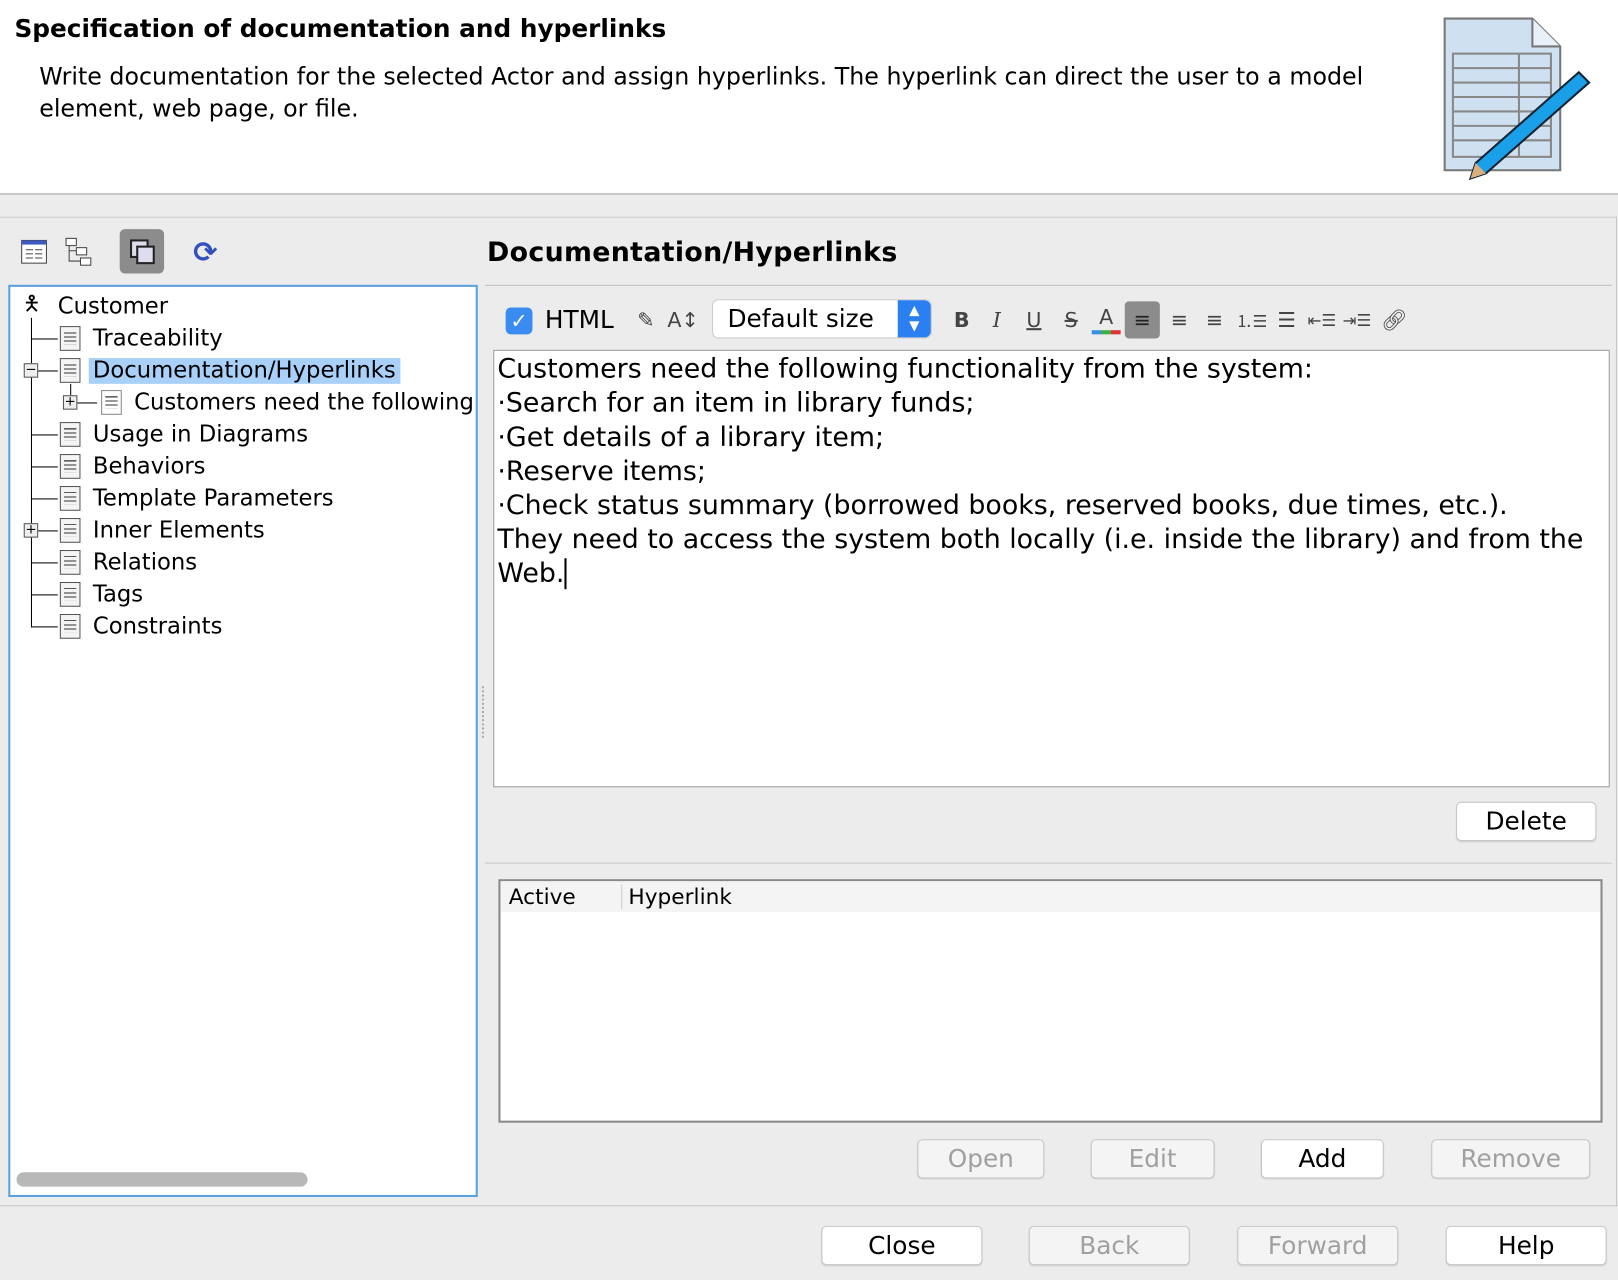 This screenshot has width=1618, height=1280. I want to click on column-divider, so click(622, 897).